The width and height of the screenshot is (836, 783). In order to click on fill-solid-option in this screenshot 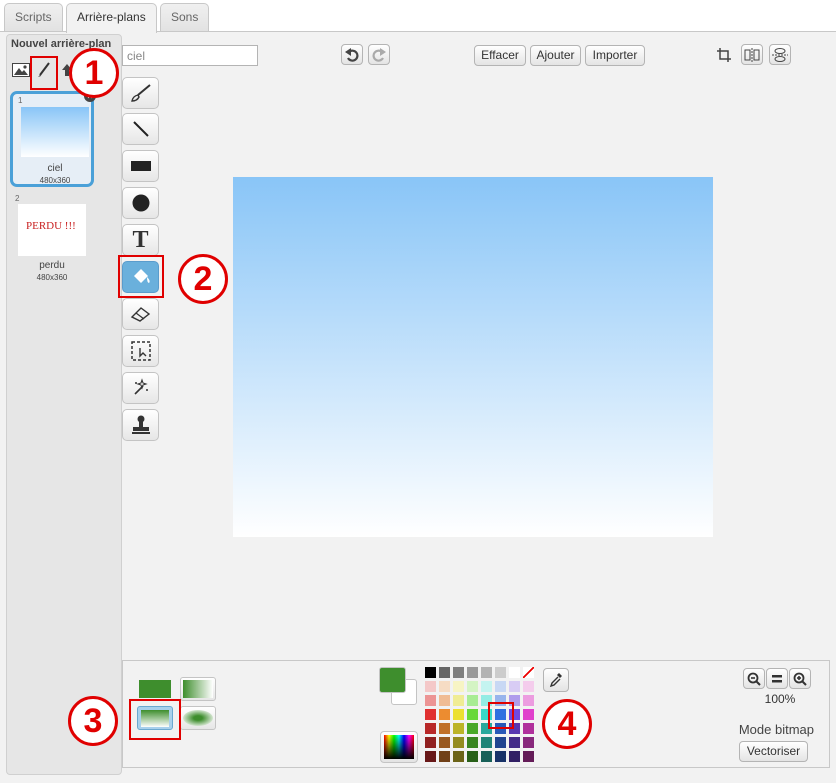, I will do `click(155, 689)`.